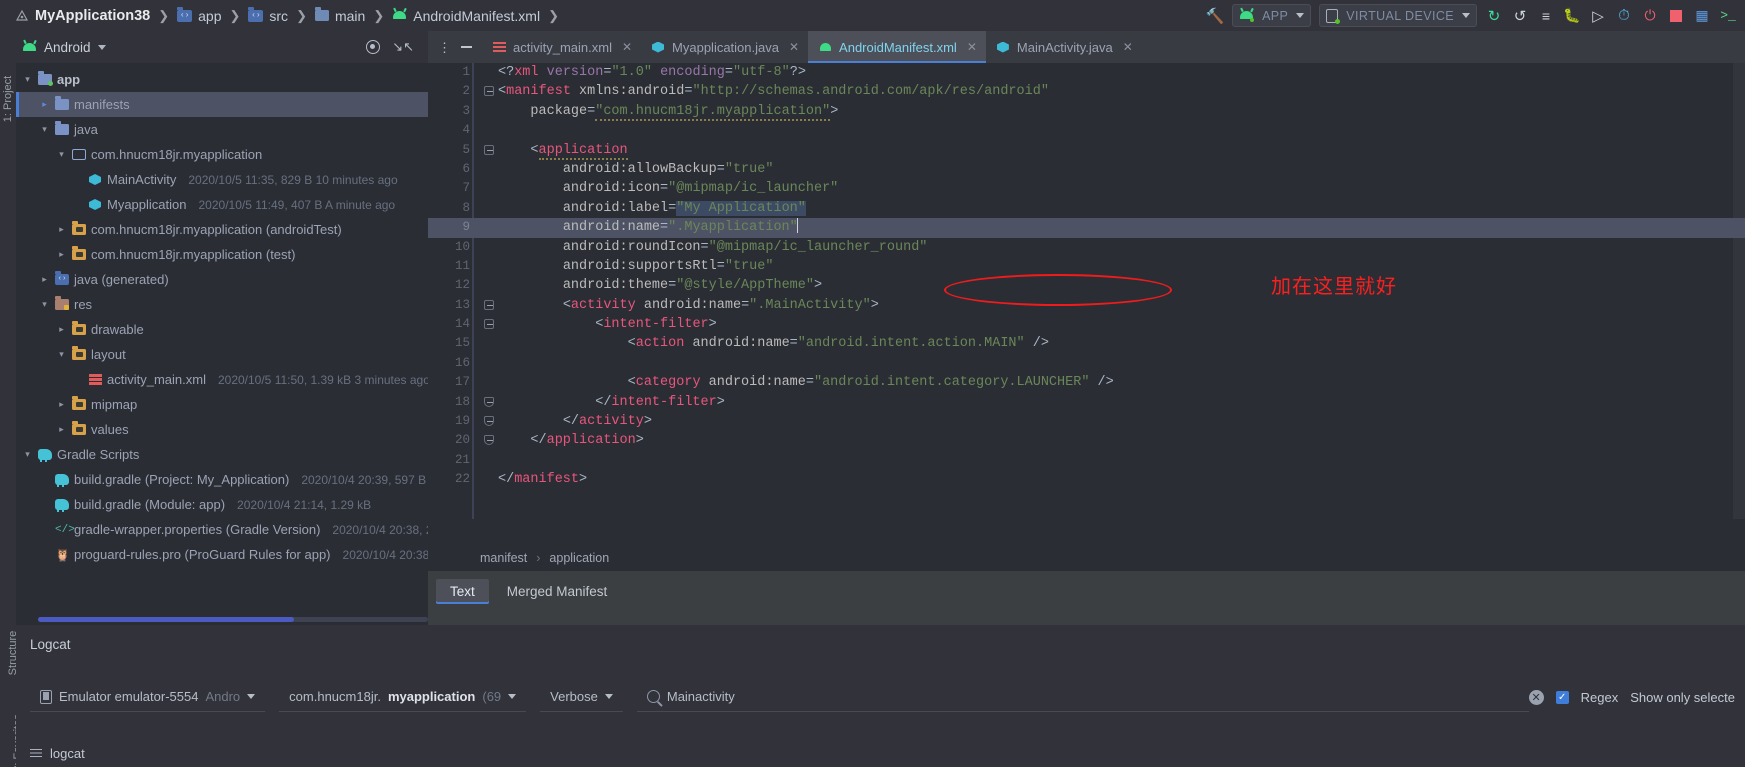  Describe the element at coordinates (1398, 15) in the screenshot. I see `device-selector: VIRTUAL DEVICE` at that location.